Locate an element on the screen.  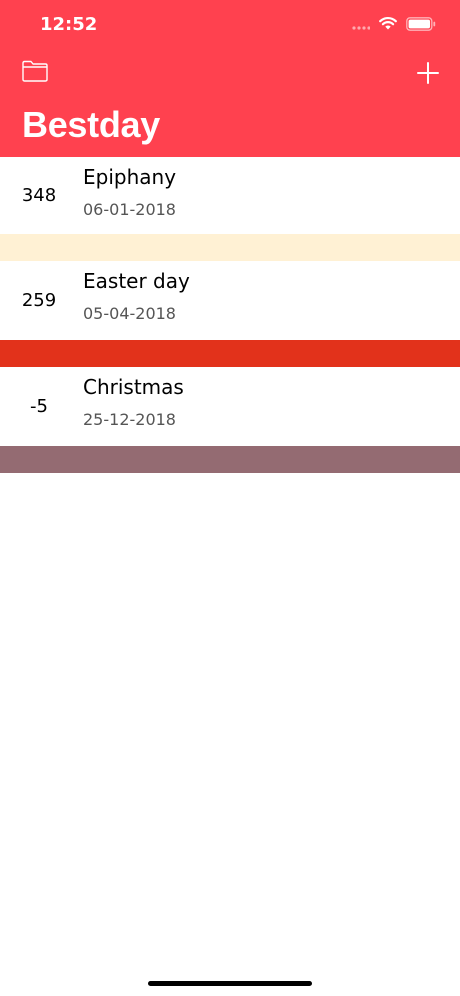
plus-icon is located at coordinates (428, 73).